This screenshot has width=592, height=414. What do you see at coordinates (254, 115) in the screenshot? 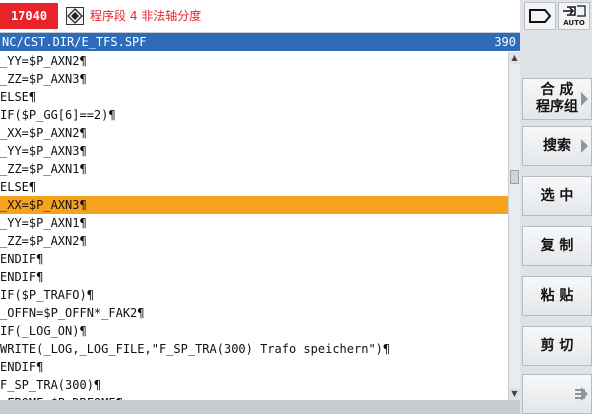
I see `code-line: IF($P_GG[6]==2)¶` at bounding box center [254, 115].